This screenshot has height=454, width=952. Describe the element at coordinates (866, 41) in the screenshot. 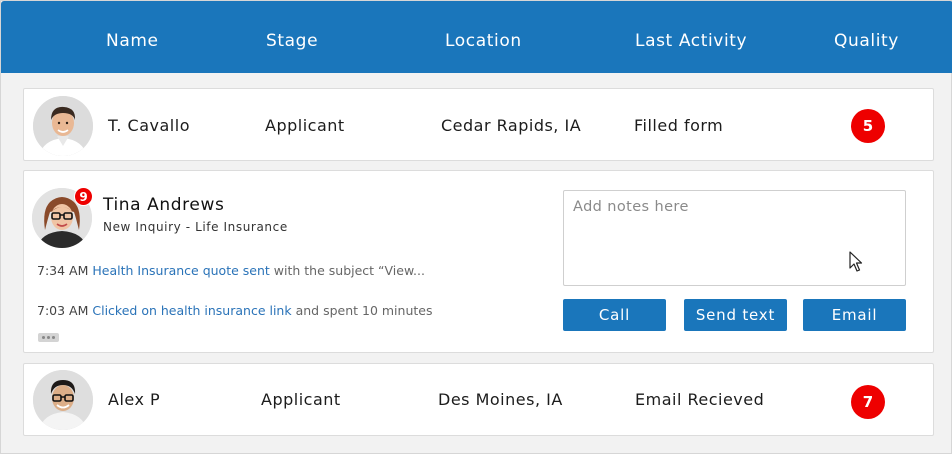

I see `column-header-quality: Quality` at that location.